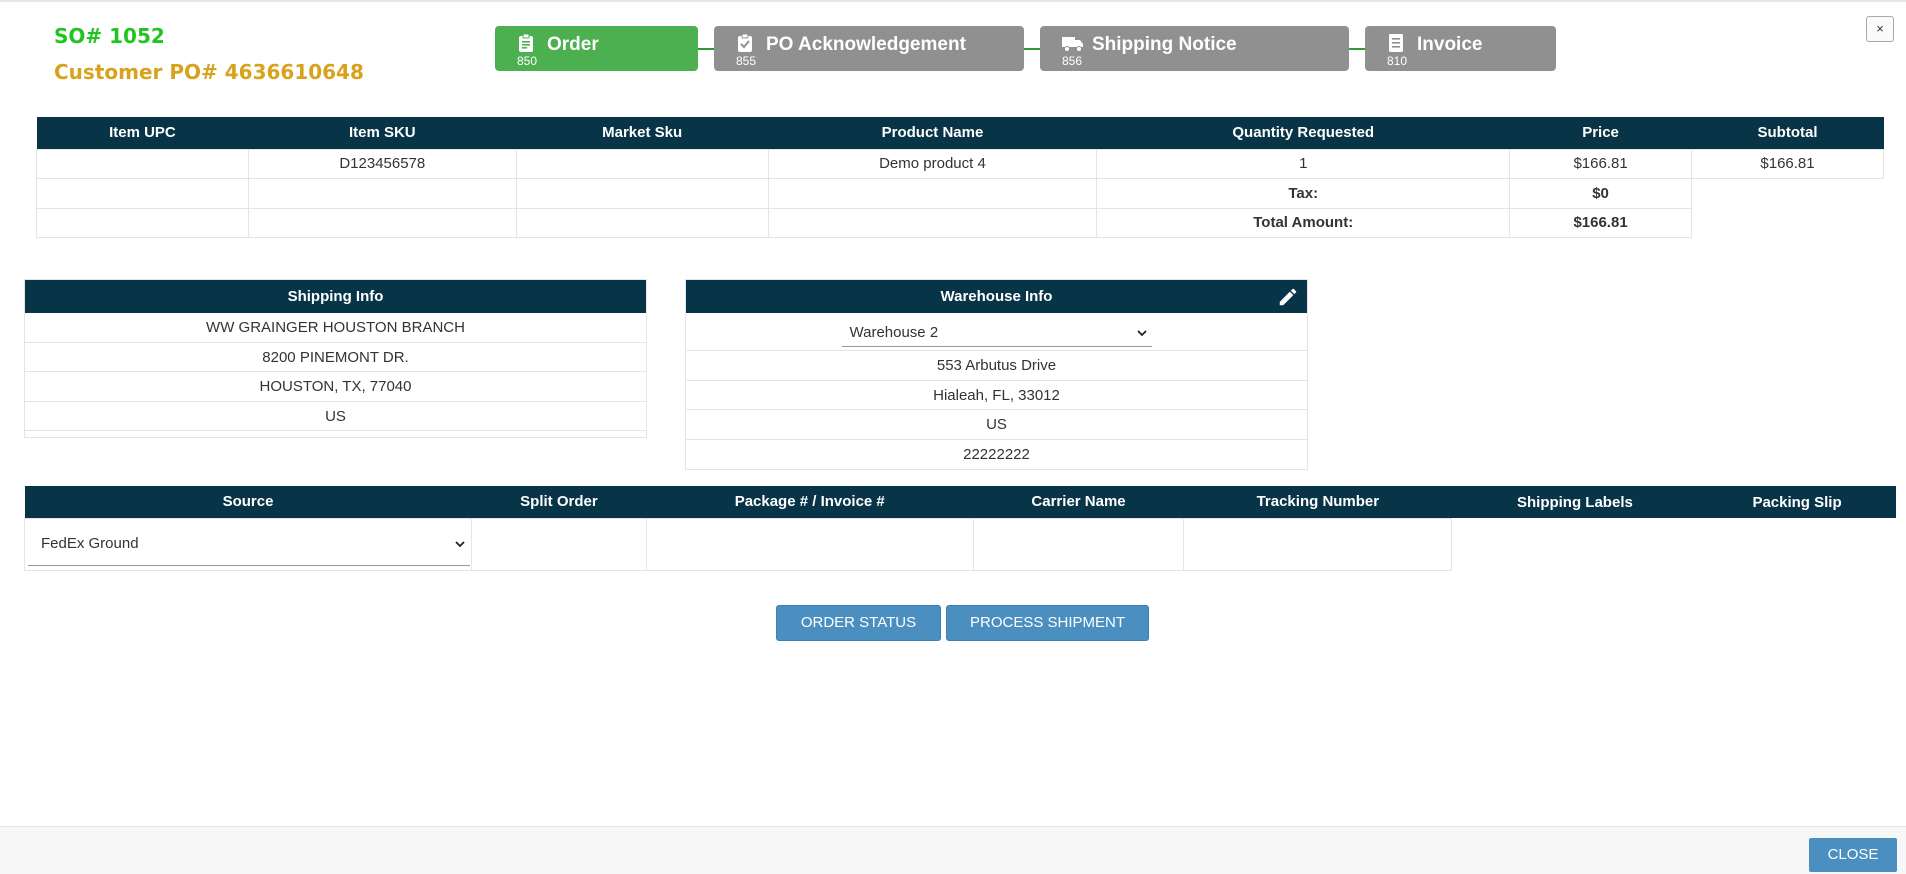 The height and width of the screenshot is (874, 1906). Describe the element at coordinates (642, 163) in the screenshot. I see `market-sku` at that location.